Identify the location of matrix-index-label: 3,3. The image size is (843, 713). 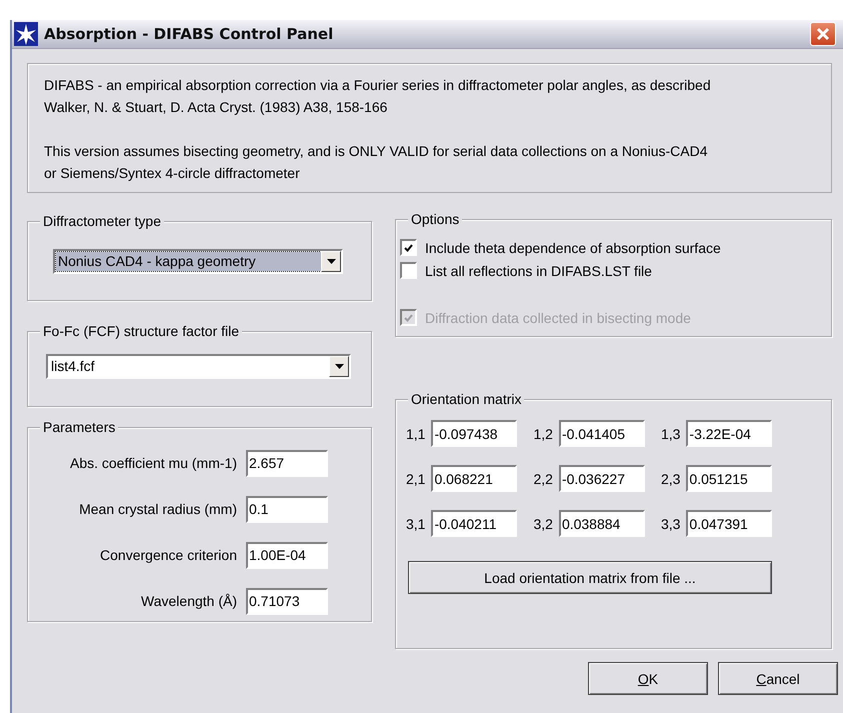
(670, 524).